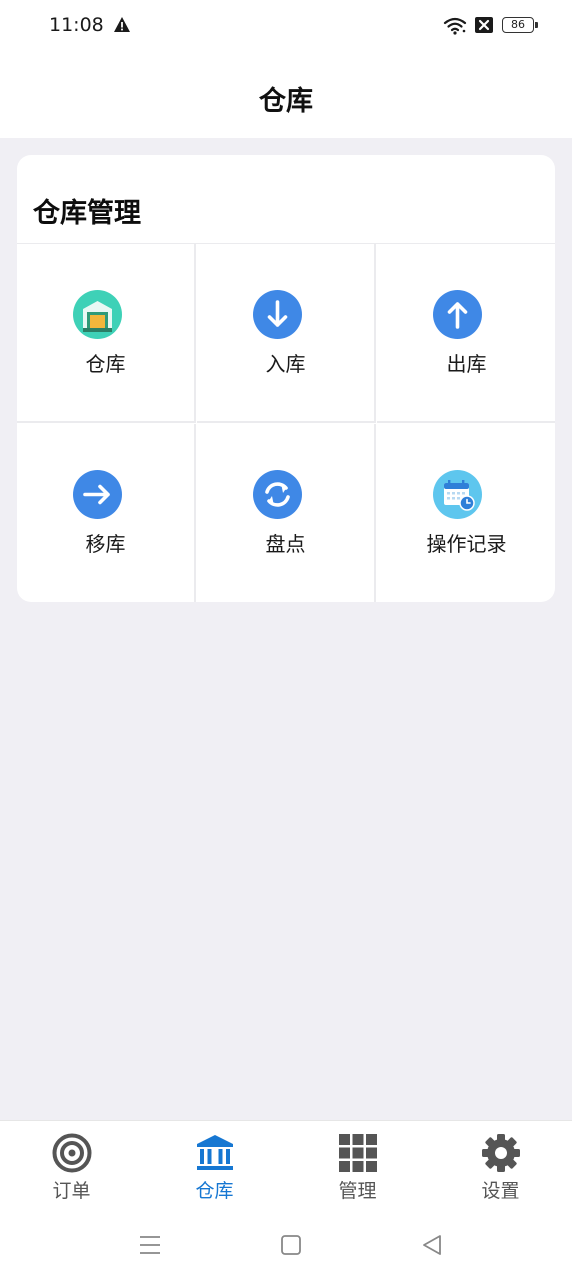  I want to click on nav-item-settings: 设置, so click(500, 1166).